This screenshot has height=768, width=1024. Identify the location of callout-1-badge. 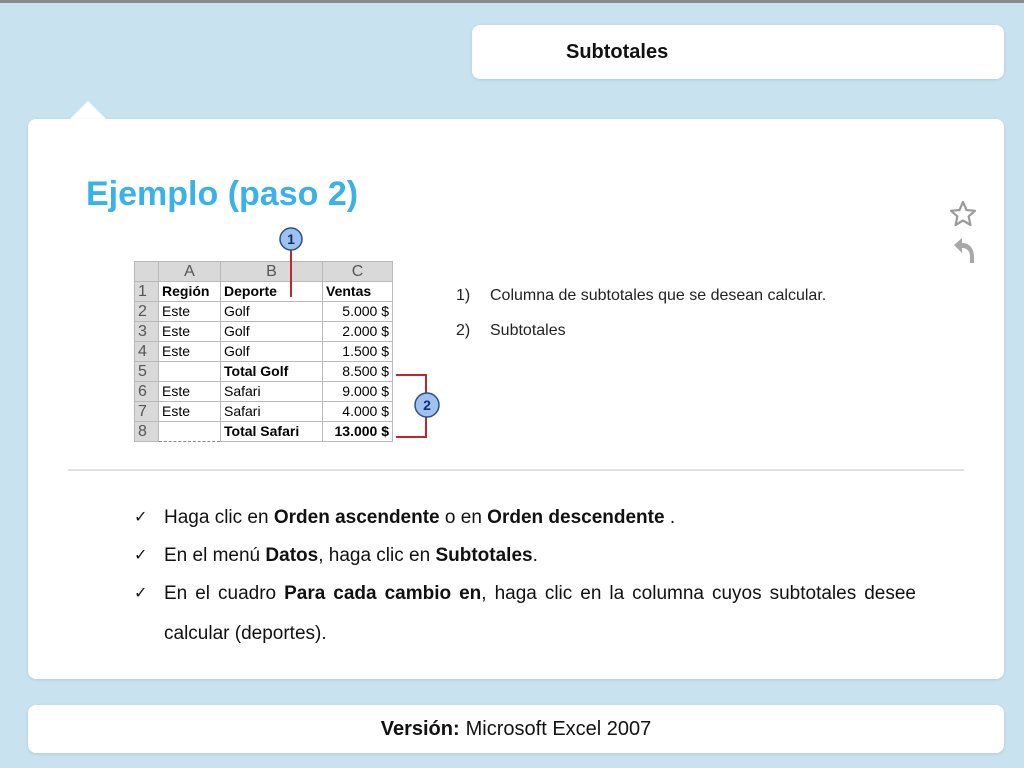
(291, 239).